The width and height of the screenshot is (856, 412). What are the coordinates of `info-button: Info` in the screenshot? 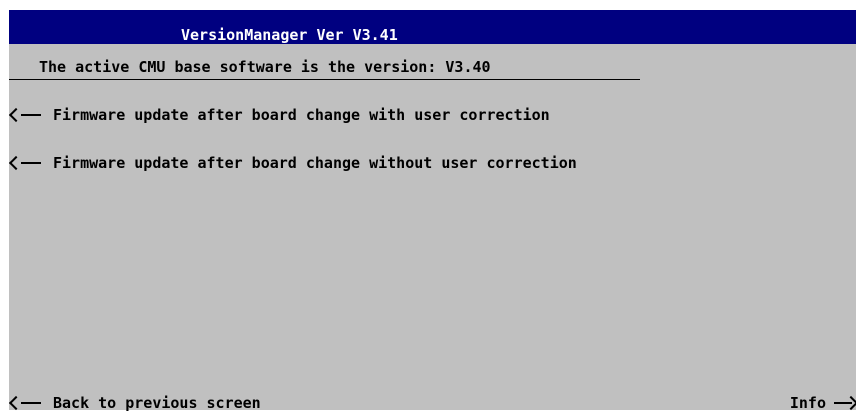 It's located at (823, 403).